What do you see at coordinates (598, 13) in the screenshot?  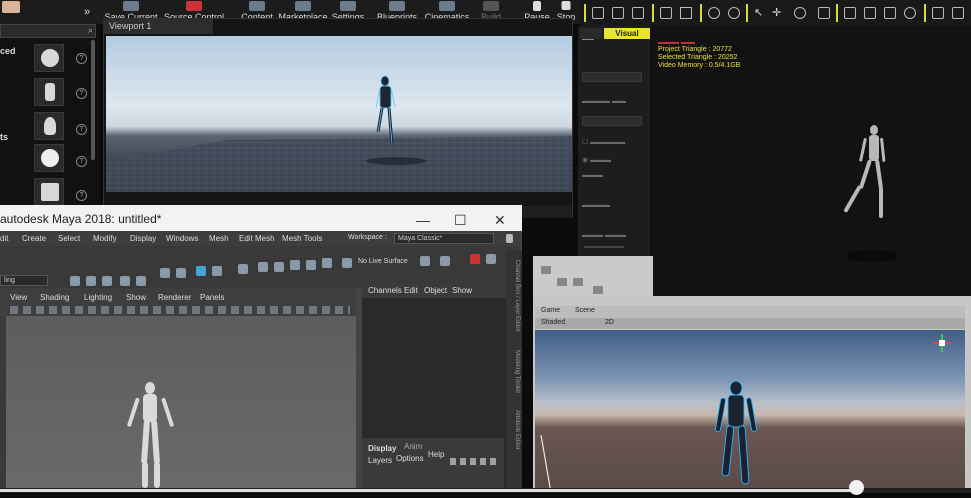 I see `new-file-icon` at bounding box center [598, 13].